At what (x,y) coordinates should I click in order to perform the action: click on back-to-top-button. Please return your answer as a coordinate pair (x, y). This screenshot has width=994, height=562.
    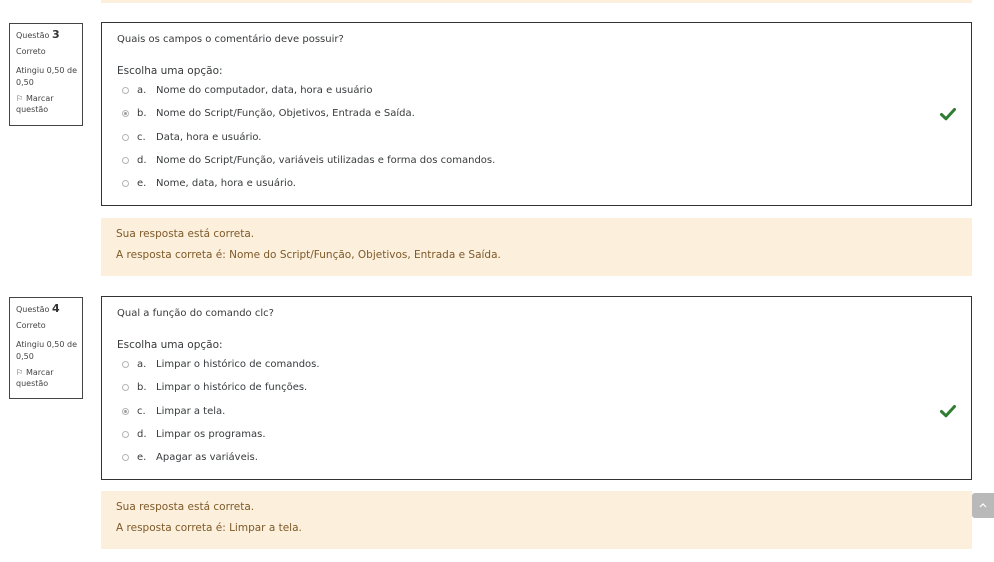
    Looking at the image, I should click on (983, 505).